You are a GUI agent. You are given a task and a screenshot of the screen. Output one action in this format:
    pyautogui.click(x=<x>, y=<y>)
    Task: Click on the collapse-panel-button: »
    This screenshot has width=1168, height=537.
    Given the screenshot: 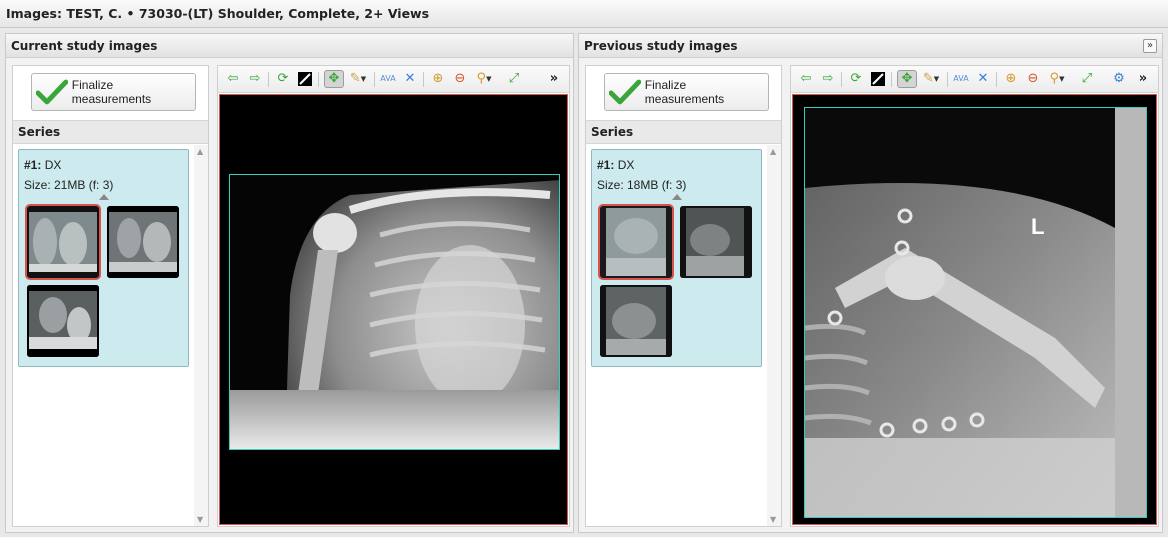 What is the action you would take?
    pyautogui.click(x=1150, y=46)
    